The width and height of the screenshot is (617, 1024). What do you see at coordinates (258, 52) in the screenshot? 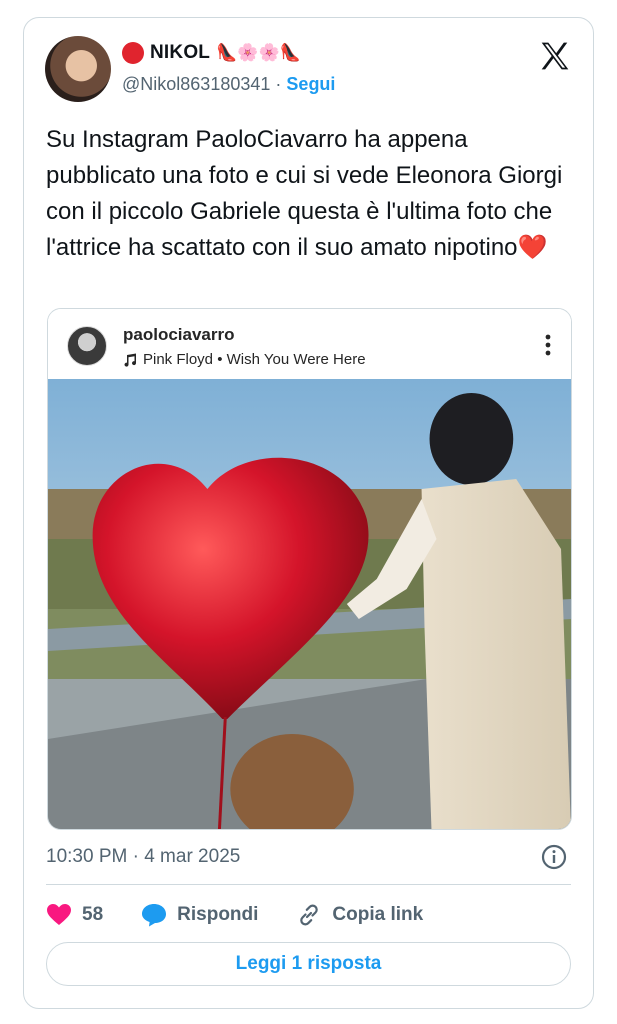
I see `name-emoji: 👠🌸🌸👠` at bounding box center [258, 52].